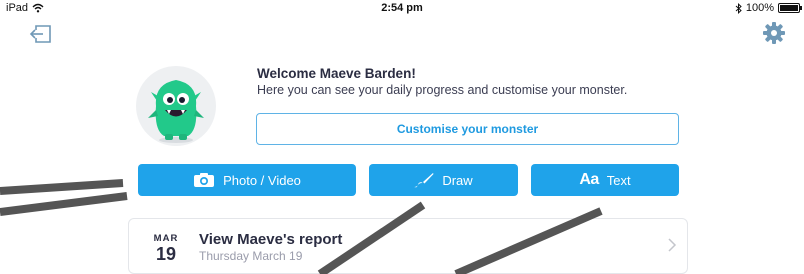 Image resolution: width=804 pixels, height=274 pixels. Describe the element at coordinates (738, 8) in the screenshot. I see `bluetooth-icon` at that location.